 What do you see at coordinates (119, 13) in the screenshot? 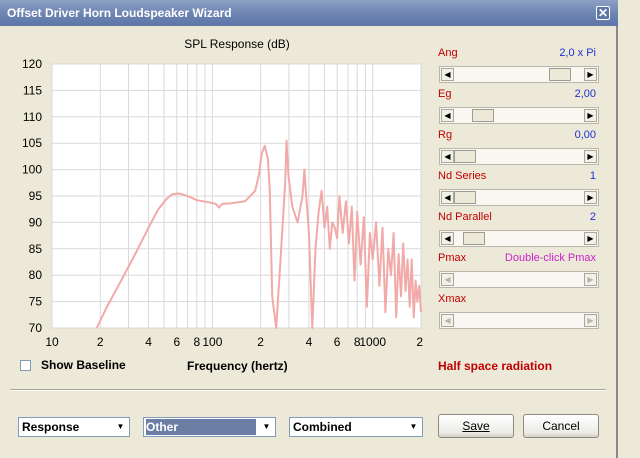
I see `window-title: Offset Driver Horn Loudspeaker Wizard` at bounding box center [119, 13].